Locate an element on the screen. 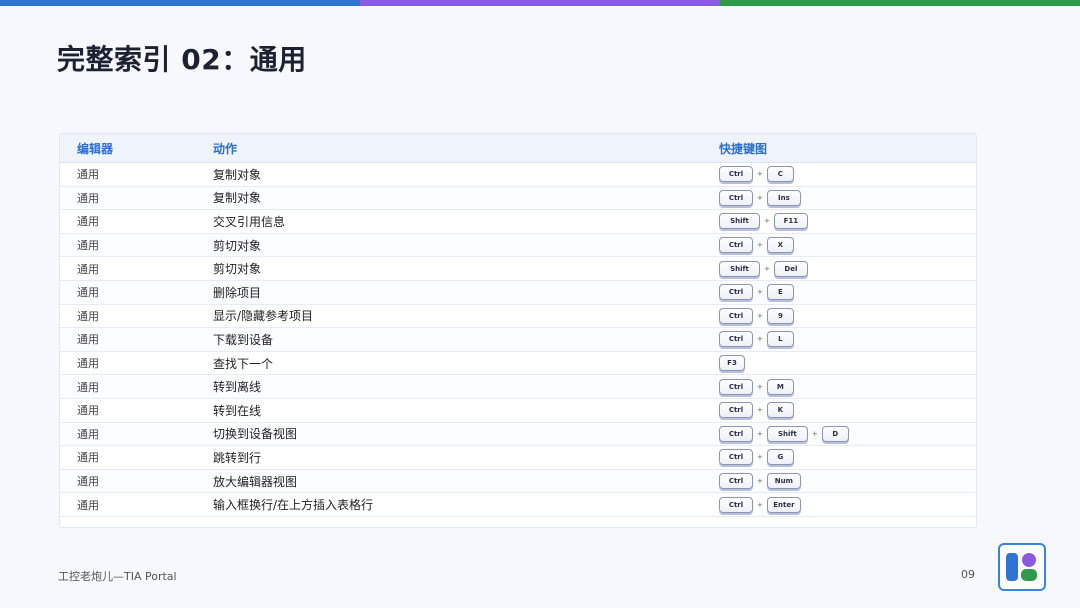  top-bar-green-segment is located at coordinates (900, 3).